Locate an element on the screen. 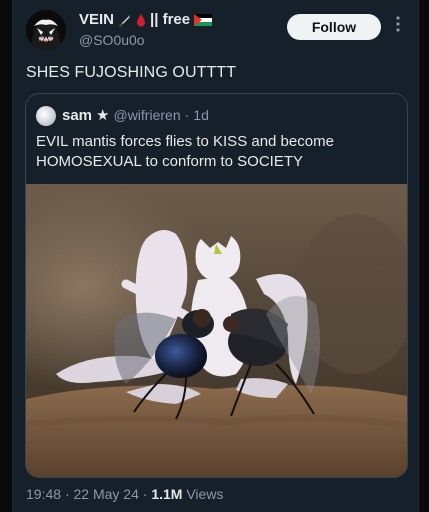  tweet-date: 22 May 24 is located at coordinates (106, 494).